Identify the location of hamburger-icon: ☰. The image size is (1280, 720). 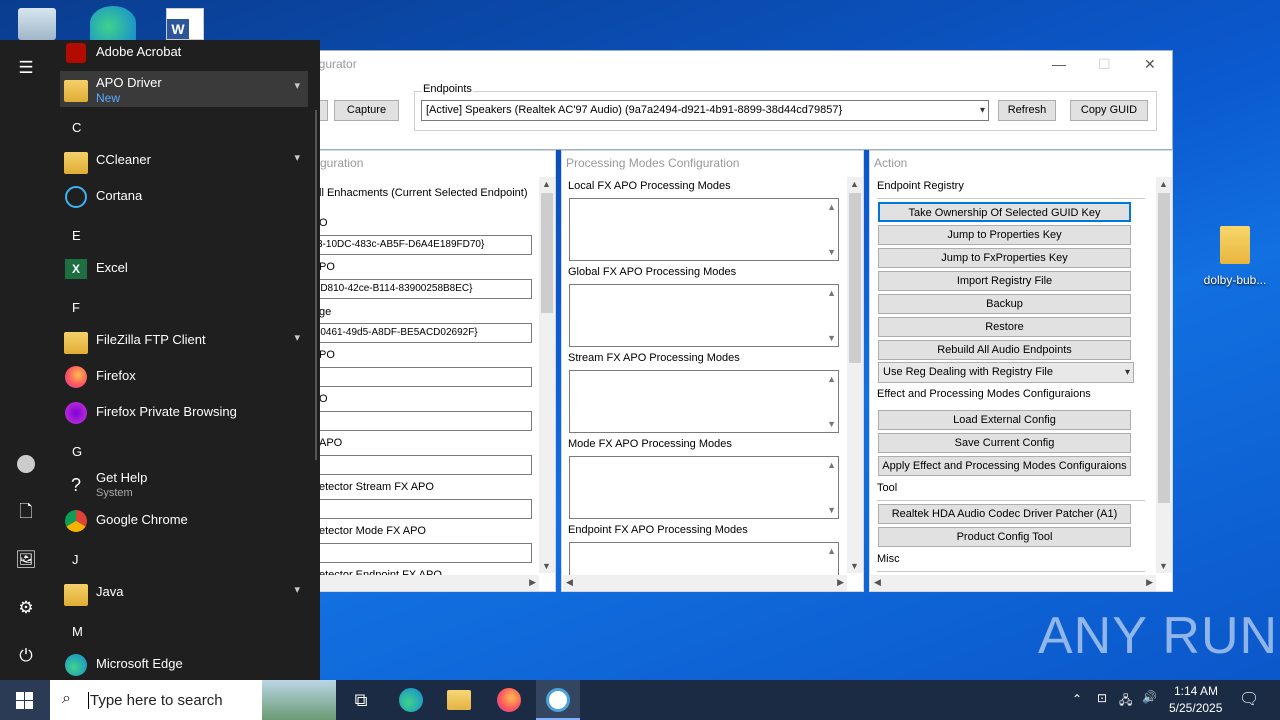
(26, 68).